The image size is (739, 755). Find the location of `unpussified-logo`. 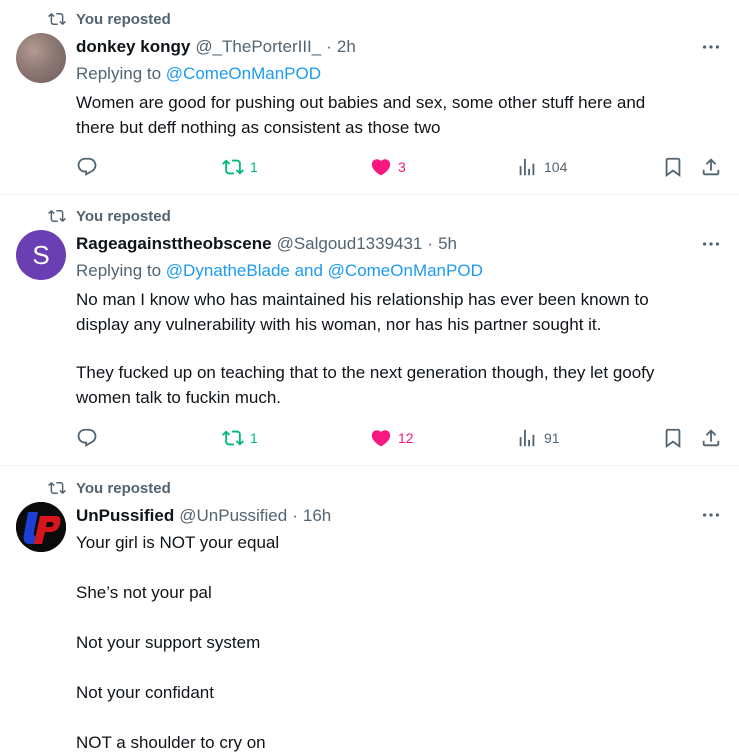

unpussified-logo is located at coordinates (41, 527).